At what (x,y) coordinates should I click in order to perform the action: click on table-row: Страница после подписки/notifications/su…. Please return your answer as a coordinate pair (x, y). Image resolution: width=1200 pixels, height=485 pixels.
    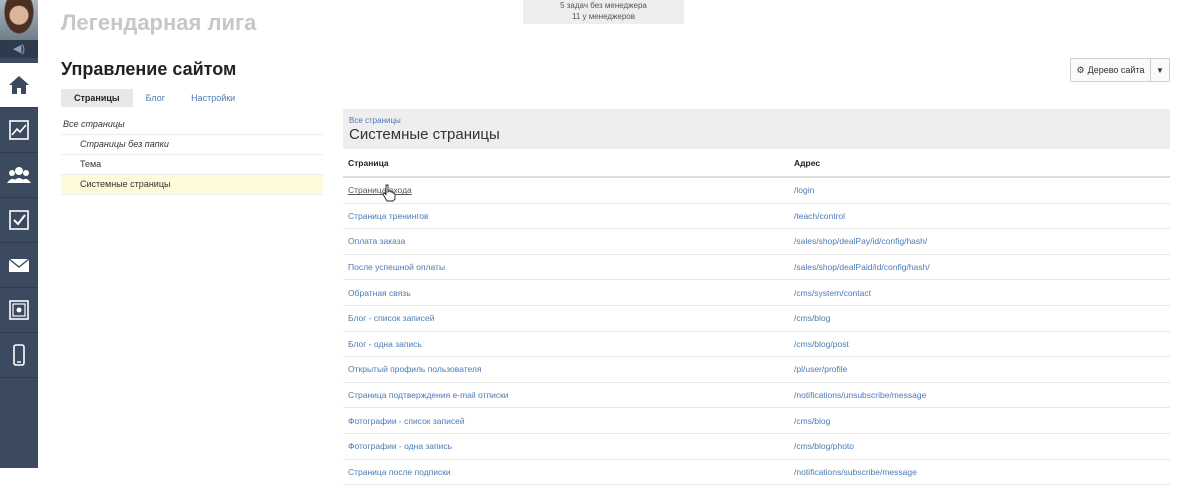
    Looking at the image, I should click on (756, 472).